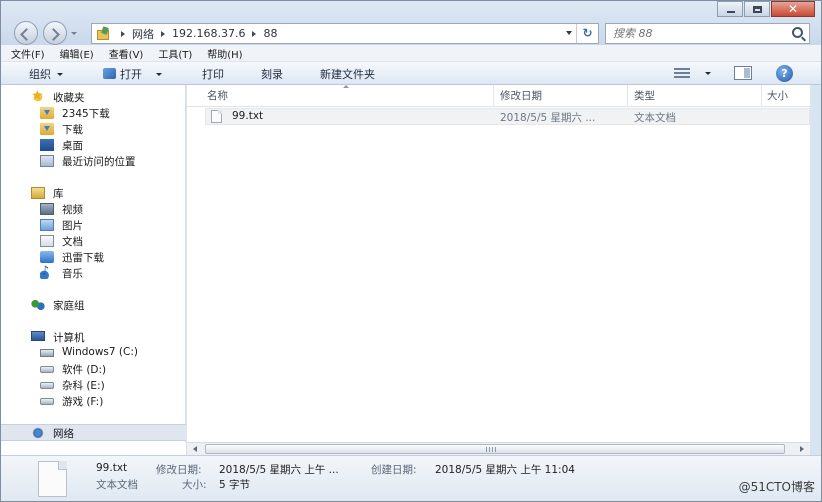 Image resolution: width=822 pixels, height=502 pixels. What do you see at coordinates (224, 53) in the screenshot?
I see `menu-help: 帮助(H)` at bounding box center [224, 53].